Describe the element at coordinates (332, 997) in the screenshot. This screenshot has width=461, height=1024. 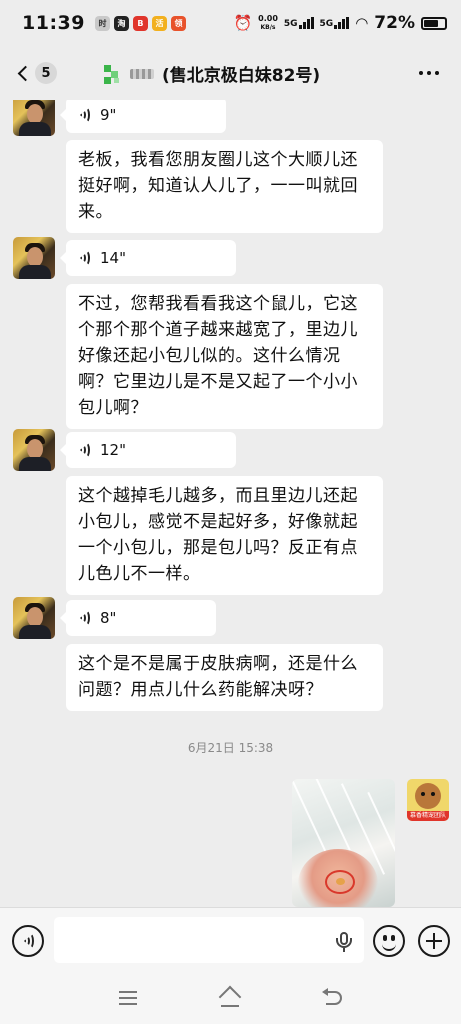
I see `system-back-icon` at that location.